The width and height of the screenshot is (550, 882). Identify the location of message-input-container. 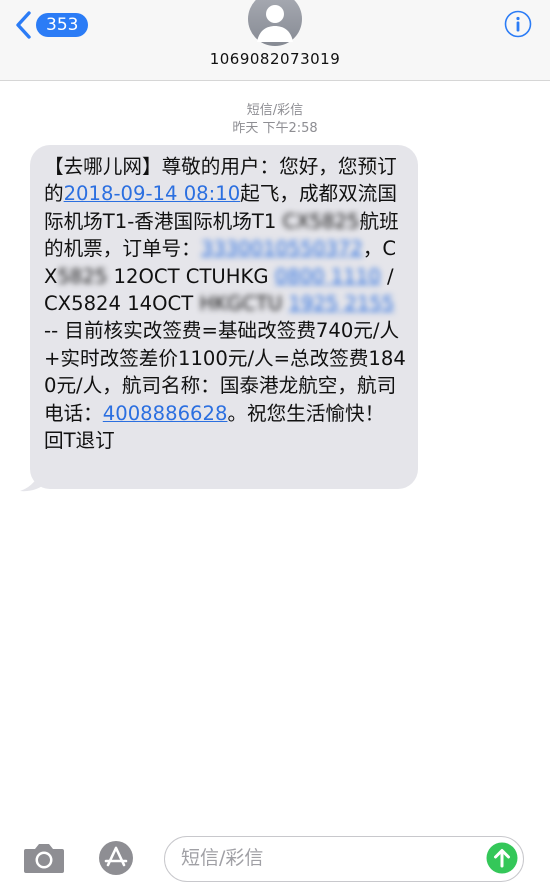
(344, 859).